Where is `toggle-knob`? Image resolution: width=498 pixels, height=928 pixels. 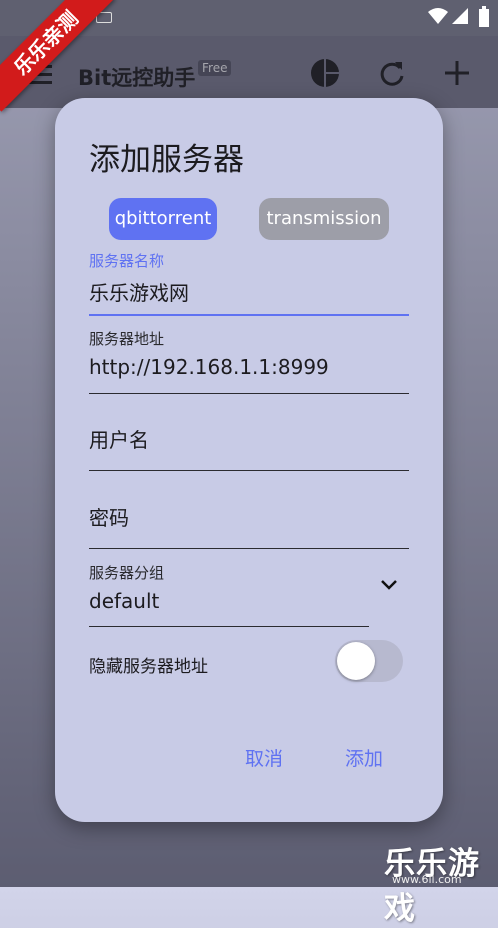
toggle-knob is located at coordinates (356, 661).